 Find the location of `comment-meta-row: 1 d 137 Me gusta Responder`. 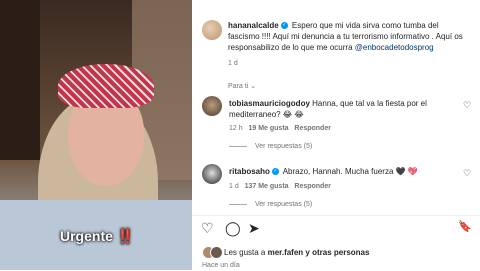

comment-meta-row: 1 d 137 Me gusta Responder is located at coordinates (280, 186).